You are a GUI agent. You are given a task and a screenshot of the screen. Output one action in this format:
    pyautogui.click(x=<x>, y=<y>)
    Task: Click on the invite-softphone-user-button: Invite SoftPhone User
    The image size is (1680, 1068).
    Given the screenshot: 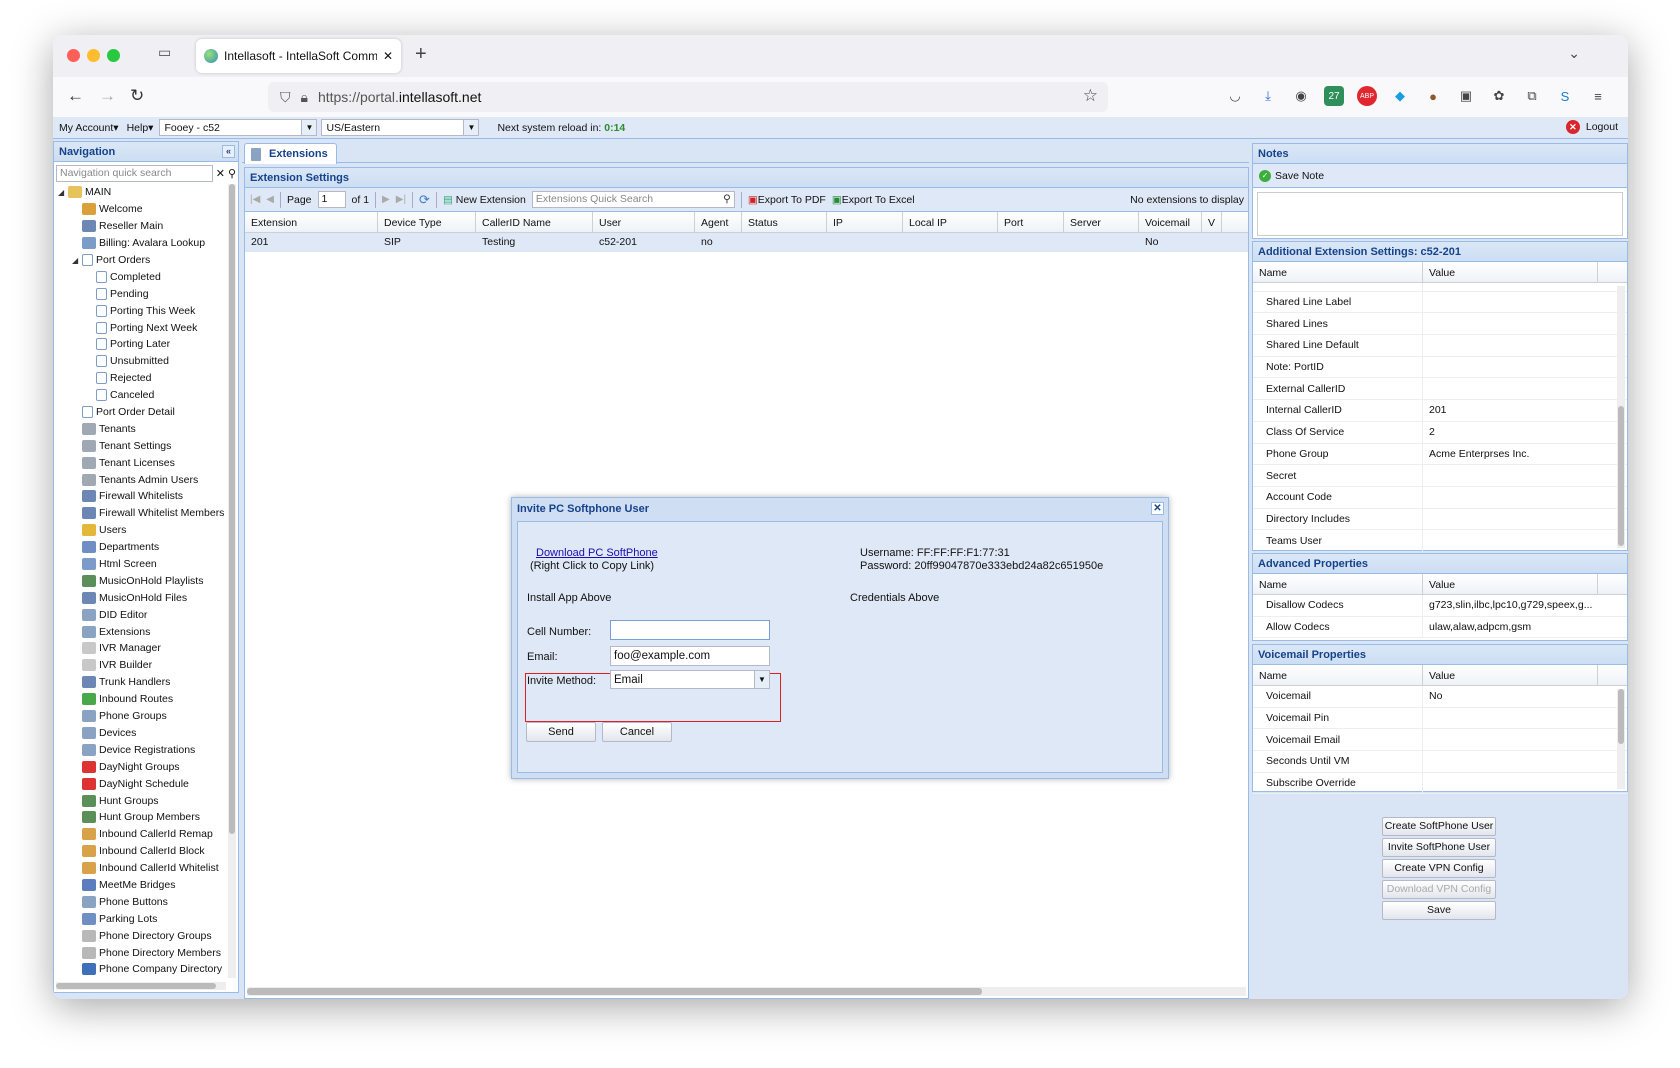 What is the action you would take?
    pyautogui.click(x=1439, y=847)
    